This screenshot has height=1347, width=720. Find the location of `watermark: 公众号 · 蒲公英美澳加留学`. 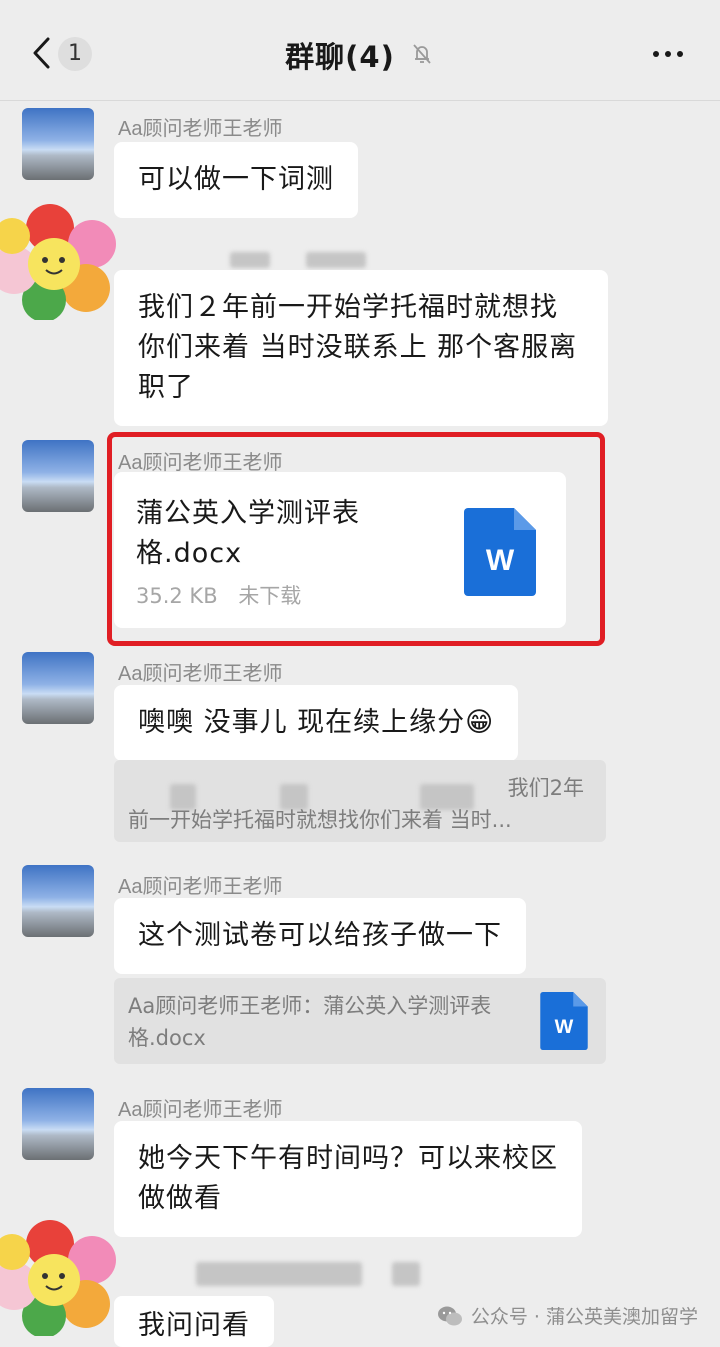

watermark: 公众号 · 蒲公英美澳加留学 is located at coordinates (567, 1315).